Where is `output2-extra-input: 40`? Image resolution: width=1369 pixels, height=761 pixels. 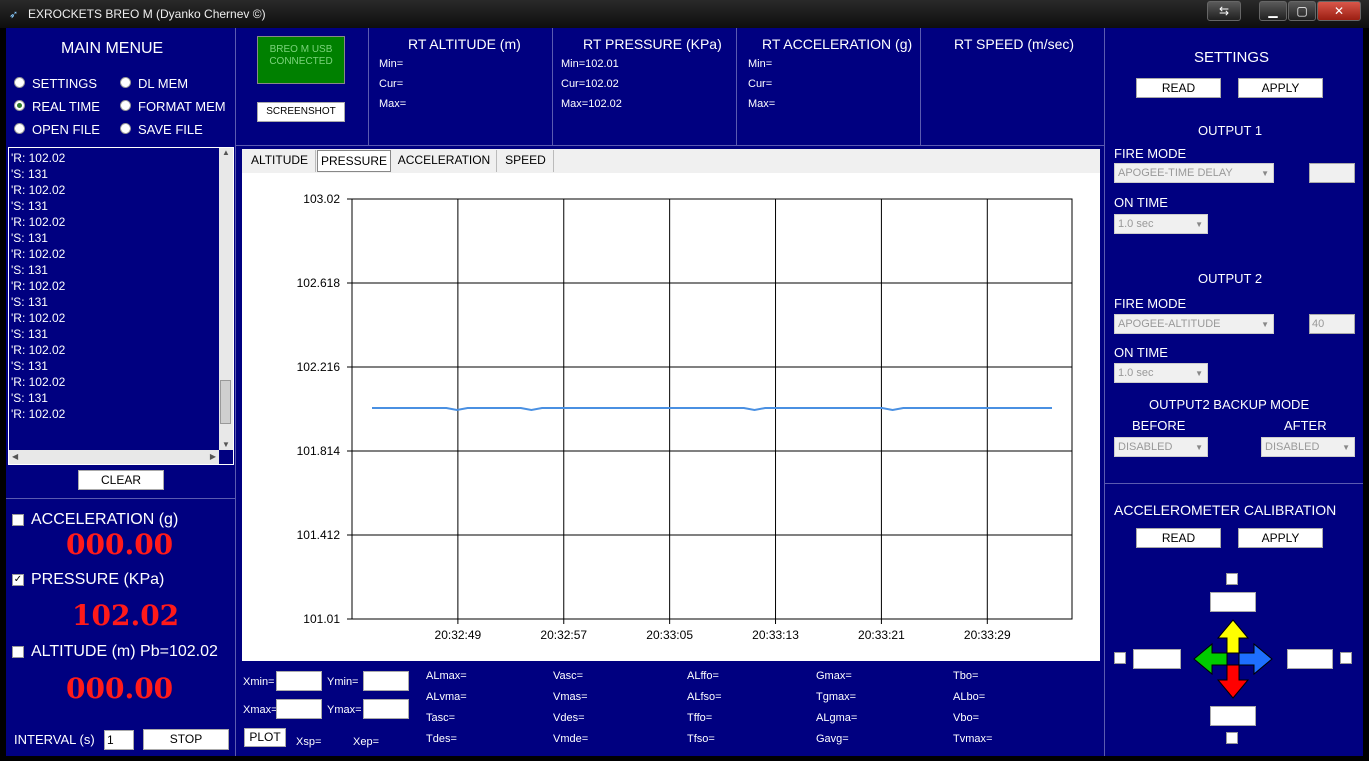 output2-extra-input: 40 is located at coordinates (1332, 324).